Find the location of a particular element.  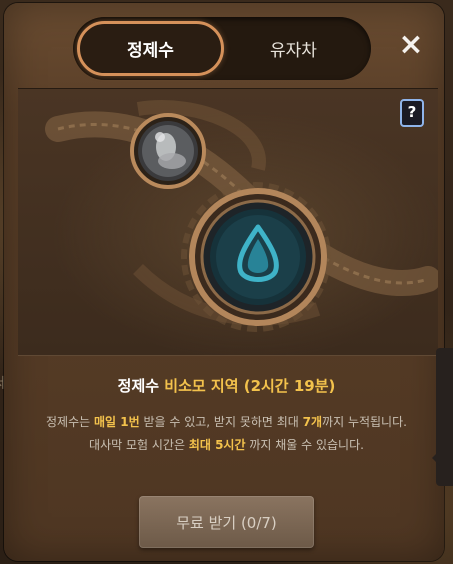

help-button: ? is located at coordinates (412, 113).